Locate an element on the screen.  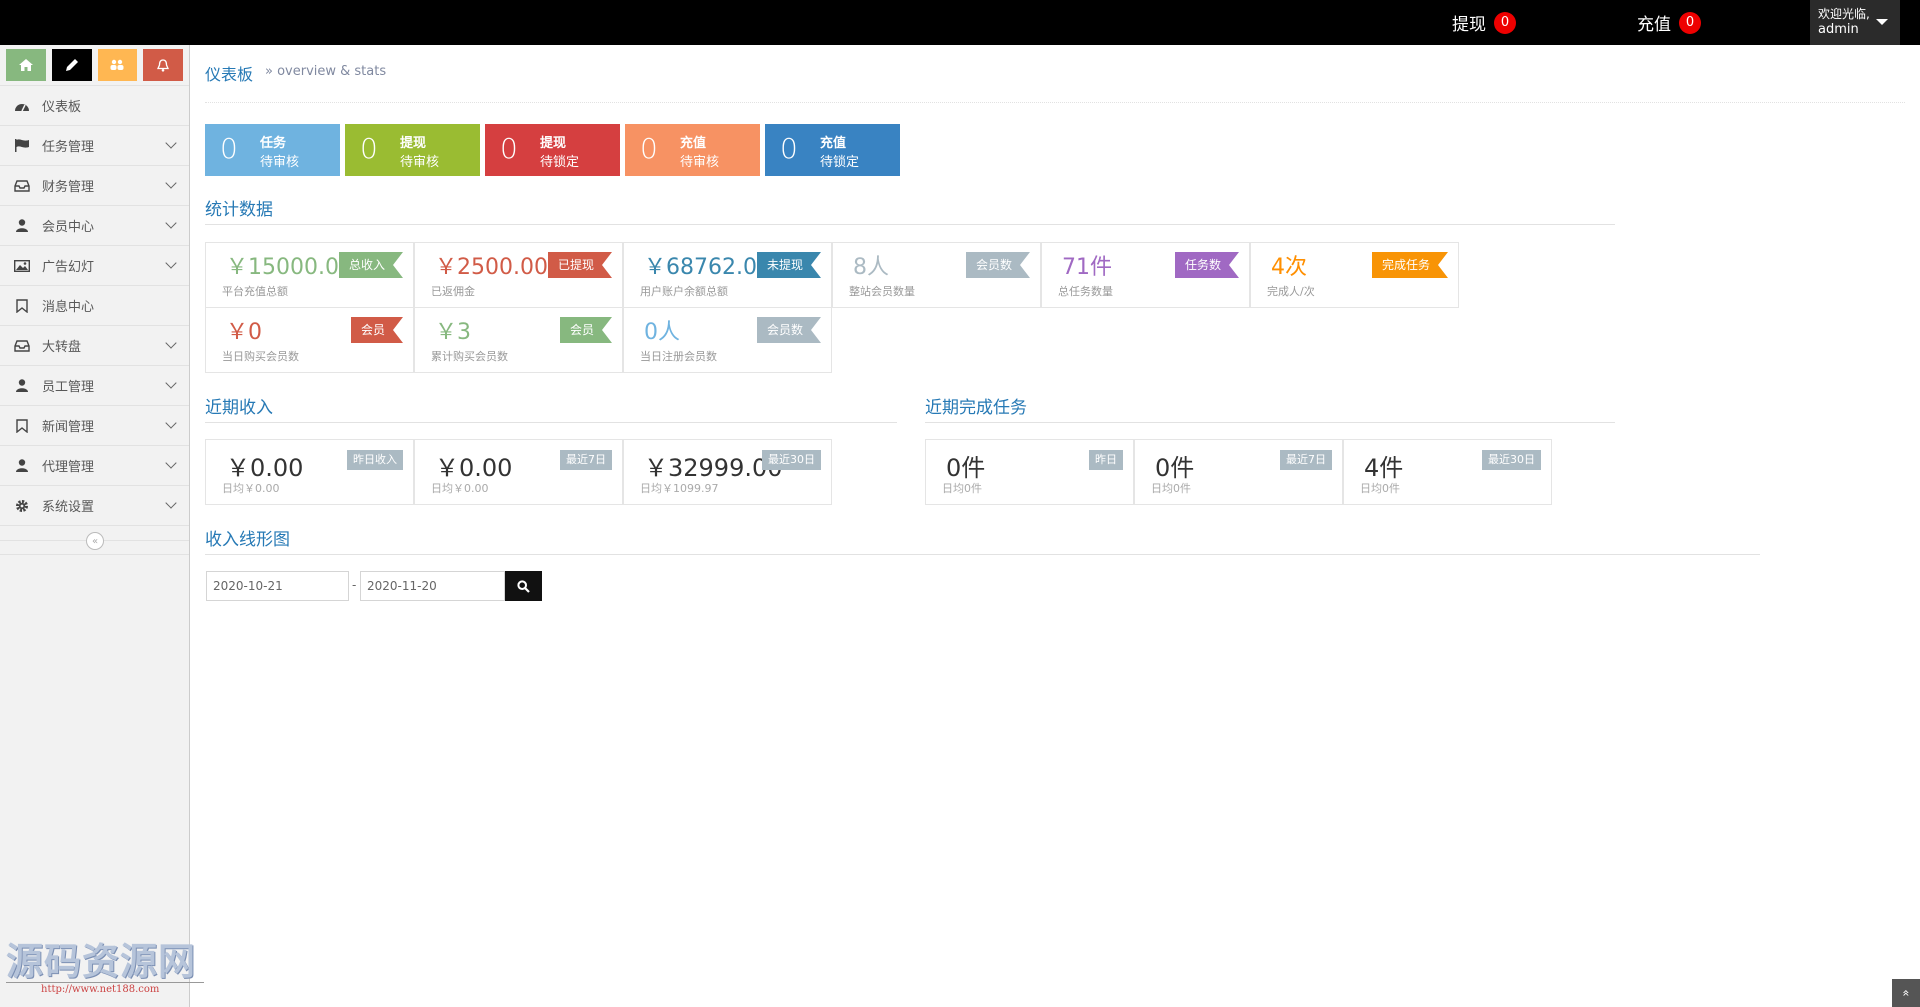
infobox-recharge-locked: 0 充值 待锁定 is located at coordinates (832, 150).